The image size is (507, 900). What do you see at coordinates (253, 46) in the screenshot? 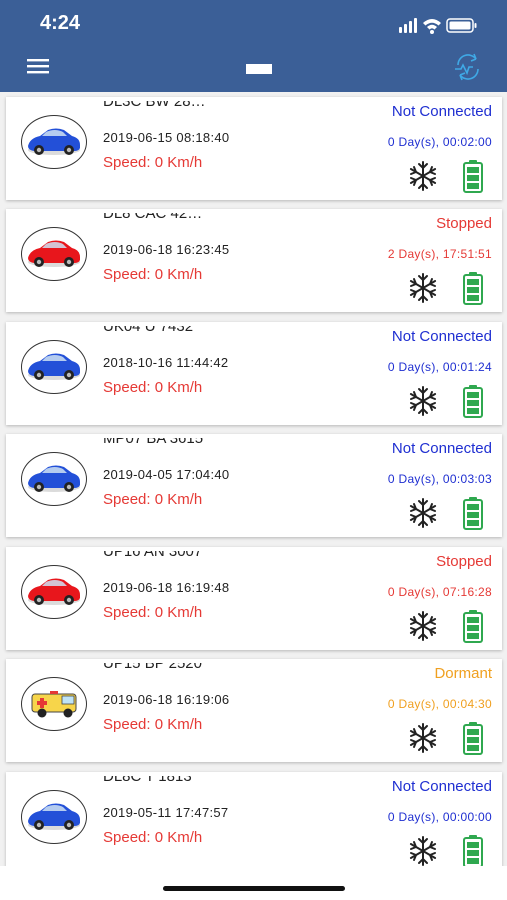
I see `app-header: 4:24` at bounding box center [253, 46].